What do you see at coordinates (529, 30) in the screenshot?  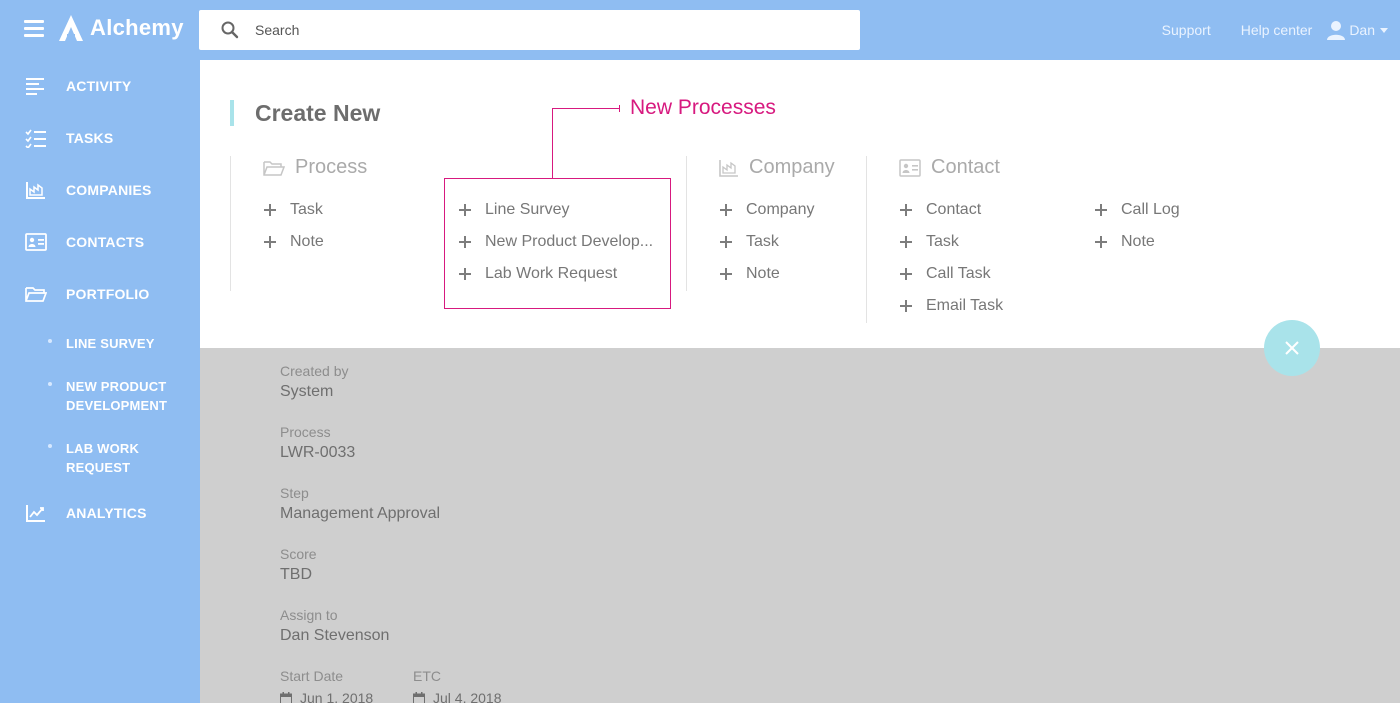 I see `search-input: Search` at bounding box center [529, 30].